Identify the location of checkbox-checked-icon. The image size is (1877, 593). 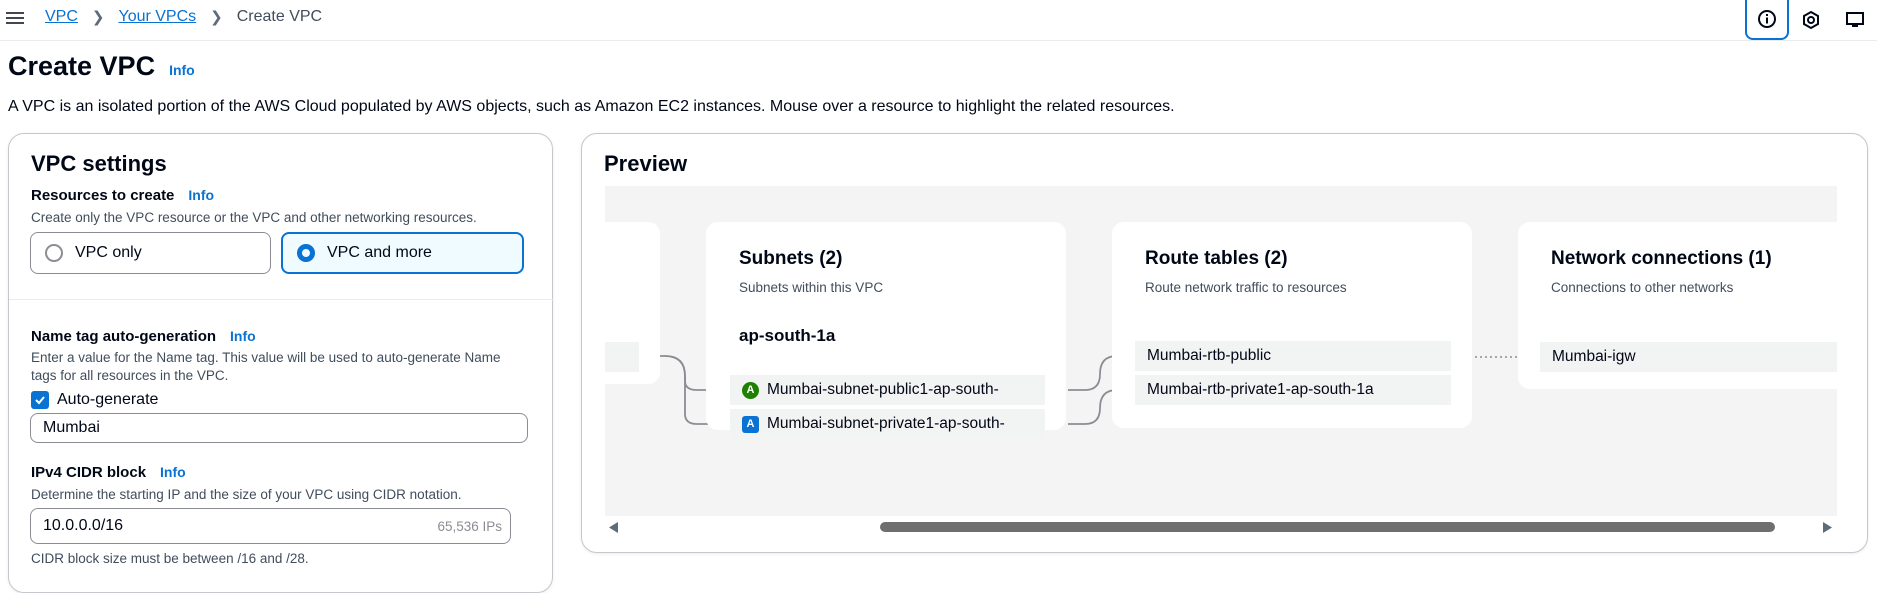
(40, 400).